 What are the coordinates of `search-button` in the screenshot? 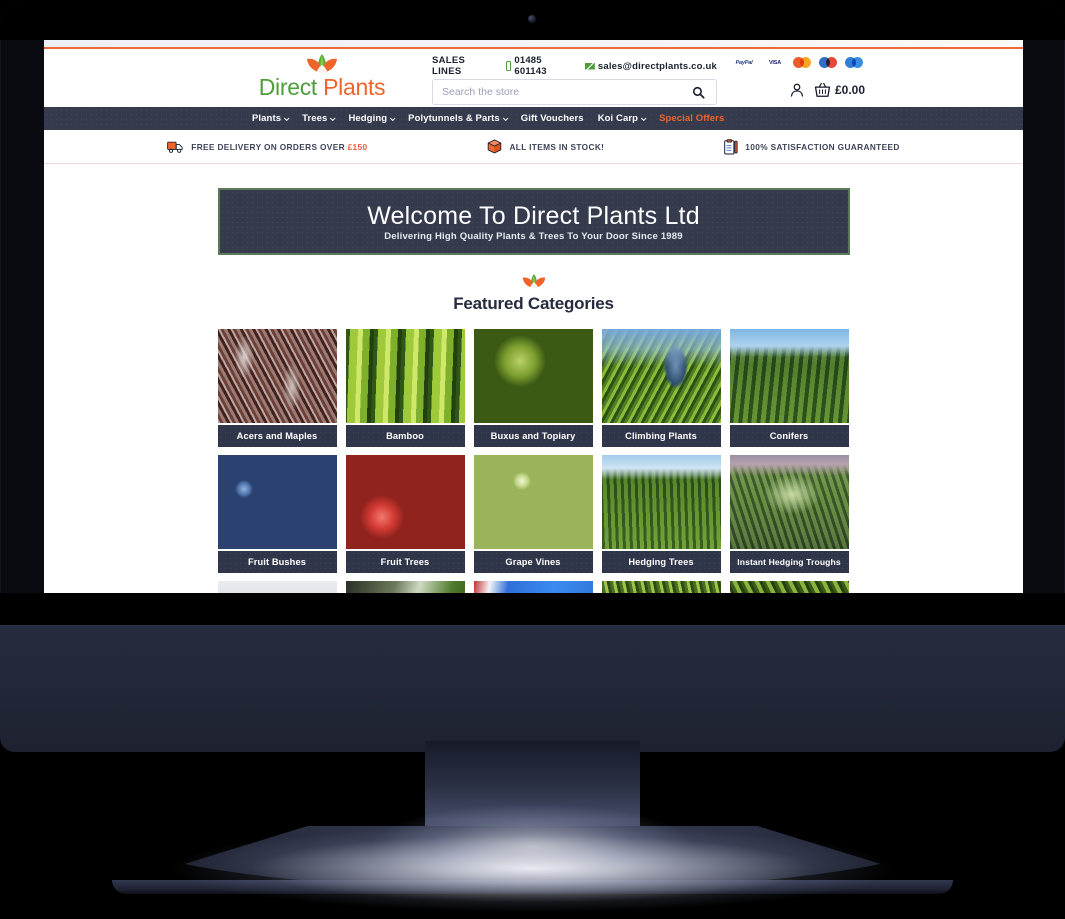 It's located at (698, 92).